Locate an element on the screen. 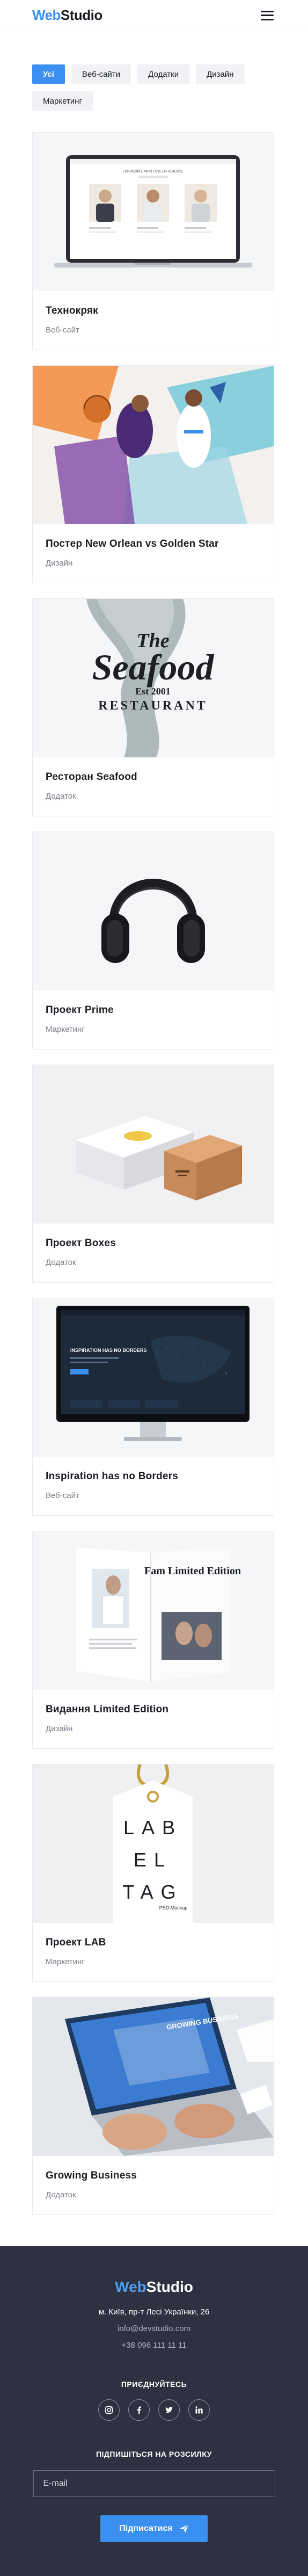 Image resolution: width=308 pixels, height=2576 pixels. facebook-icon is located at coordinates (139, 2410).